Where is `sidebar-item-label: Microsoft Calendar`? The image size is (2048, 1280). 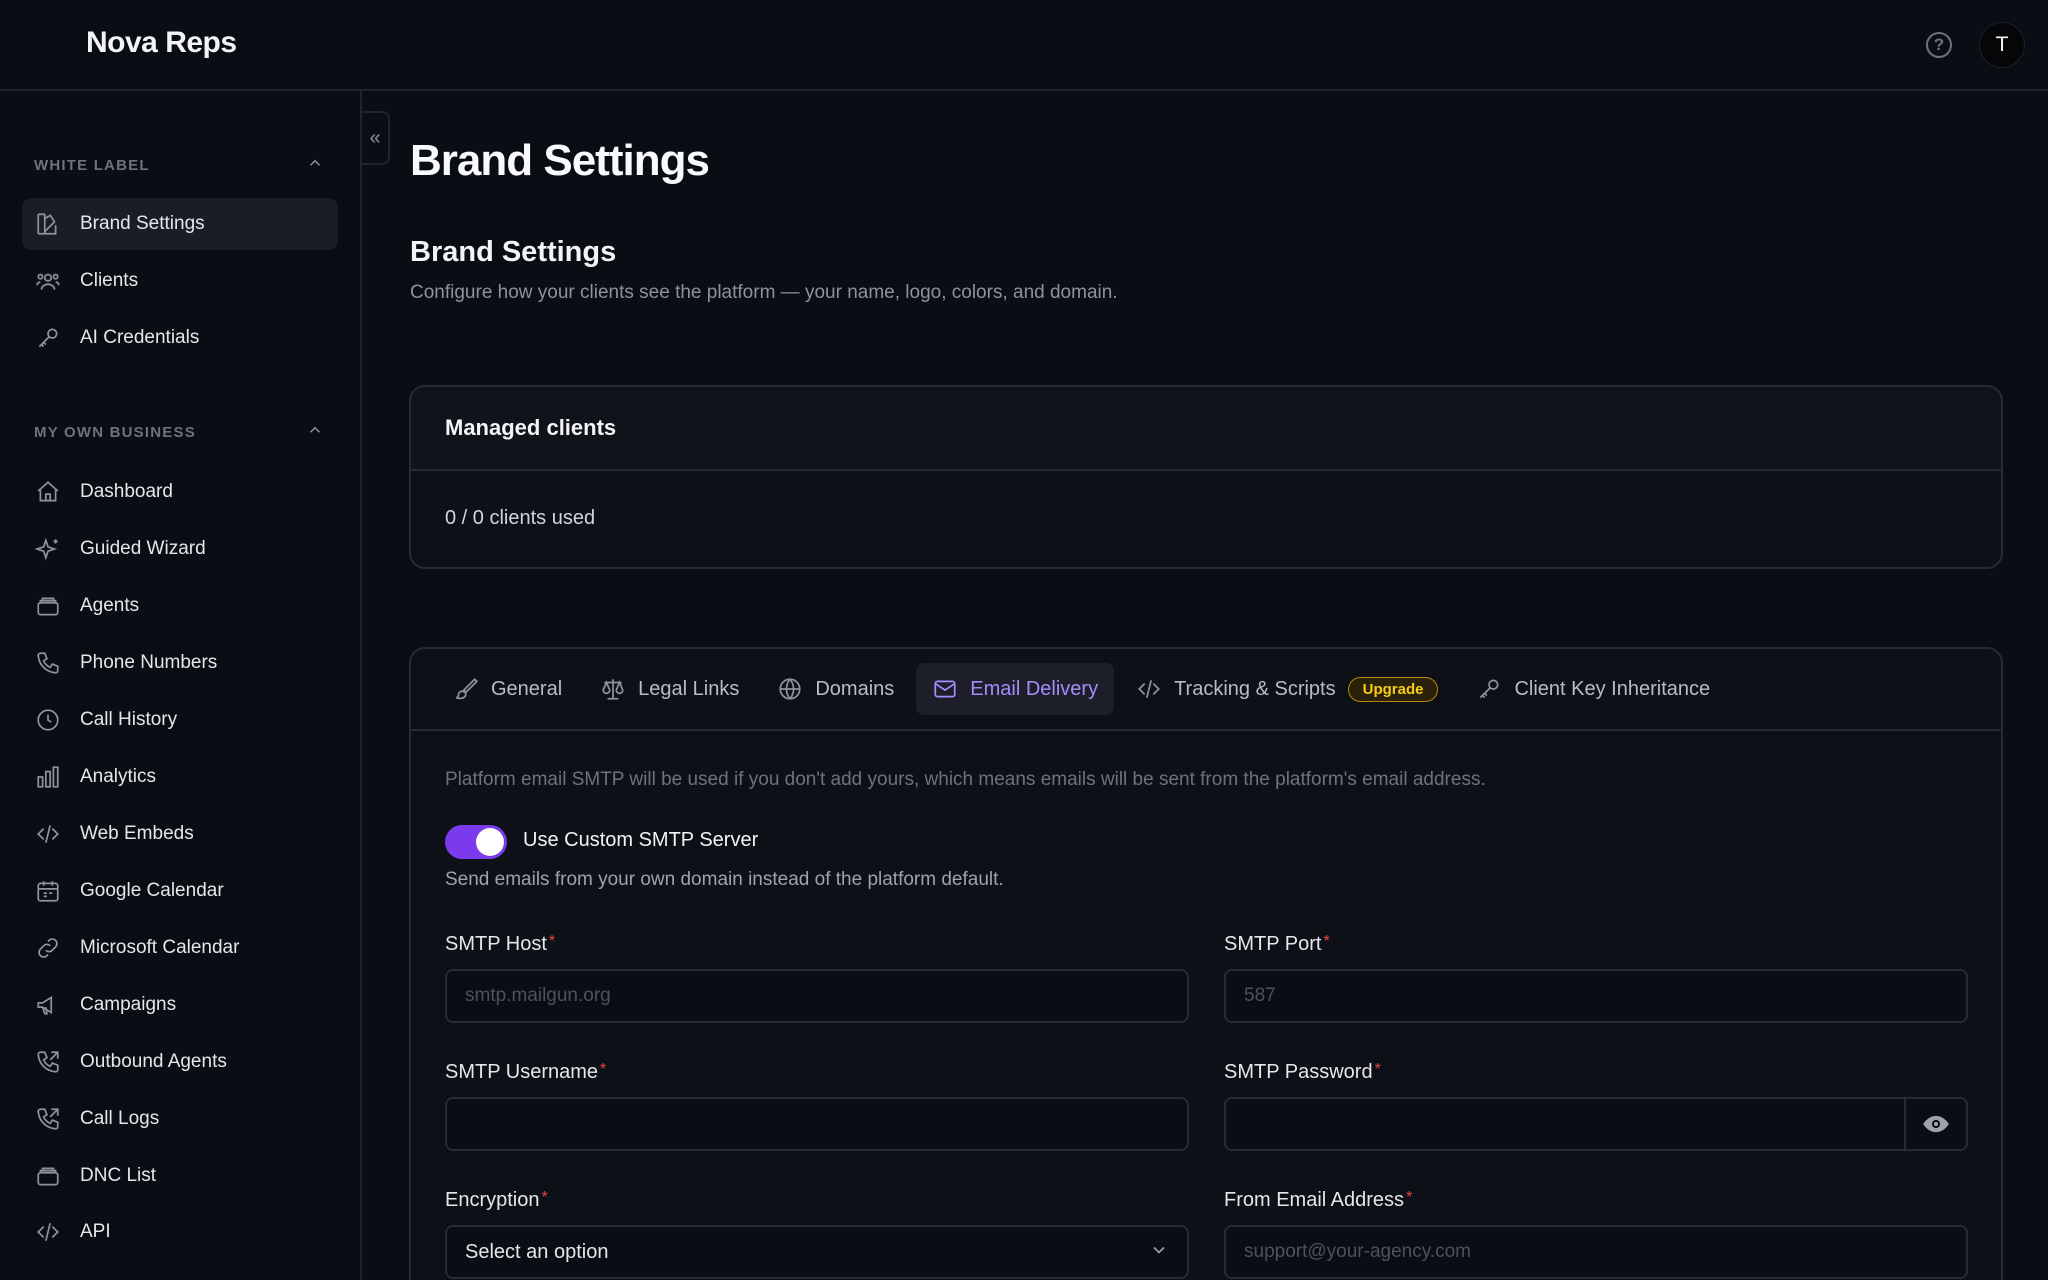 sidebar-item-label: Microsoft Calendar is located at coordinates (160, 947).